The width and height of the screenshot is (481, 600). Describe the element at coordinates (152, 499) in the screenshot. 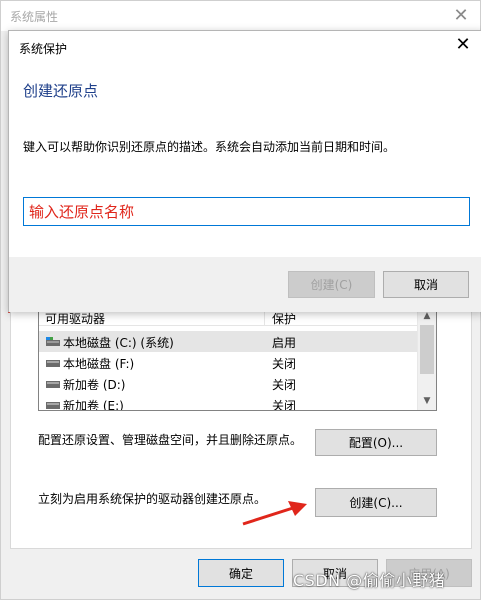

I see `create-description: 立刻为启用系统保护的驱动器创建还原点。` at that location.